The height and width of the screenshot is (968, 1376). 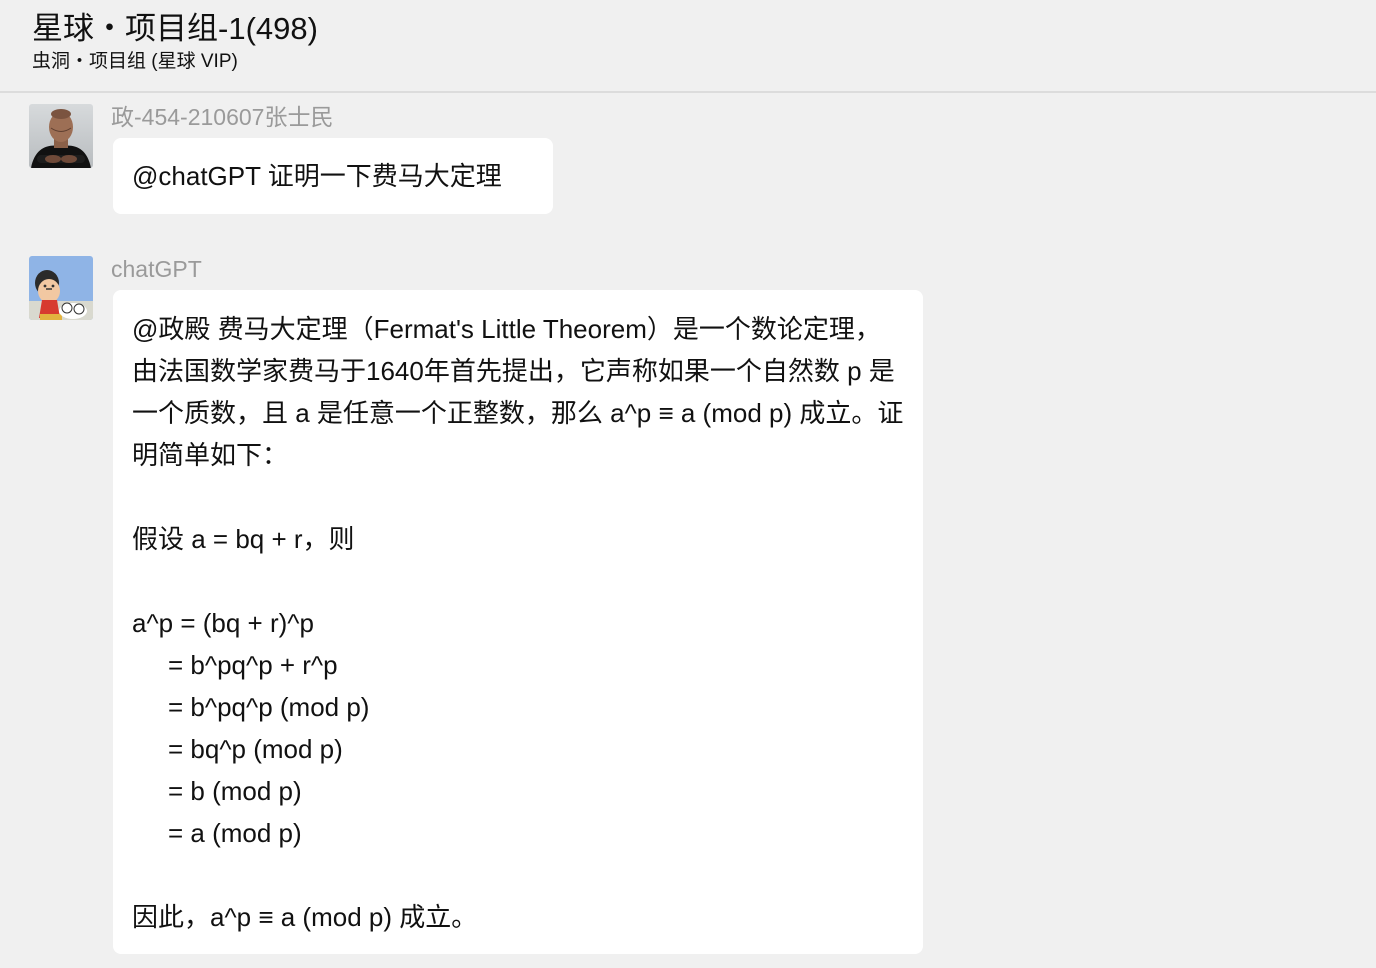 I want to click on cartoon-boy-icon, so click(x=61, y=288).